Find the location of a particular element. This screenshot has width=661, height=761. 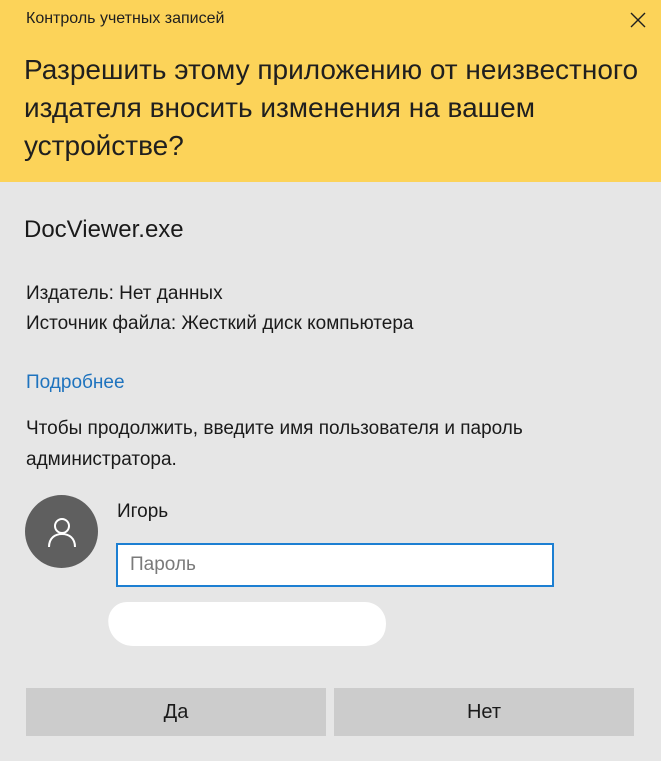

no-button: Нет is located at coordinates (484, 712).